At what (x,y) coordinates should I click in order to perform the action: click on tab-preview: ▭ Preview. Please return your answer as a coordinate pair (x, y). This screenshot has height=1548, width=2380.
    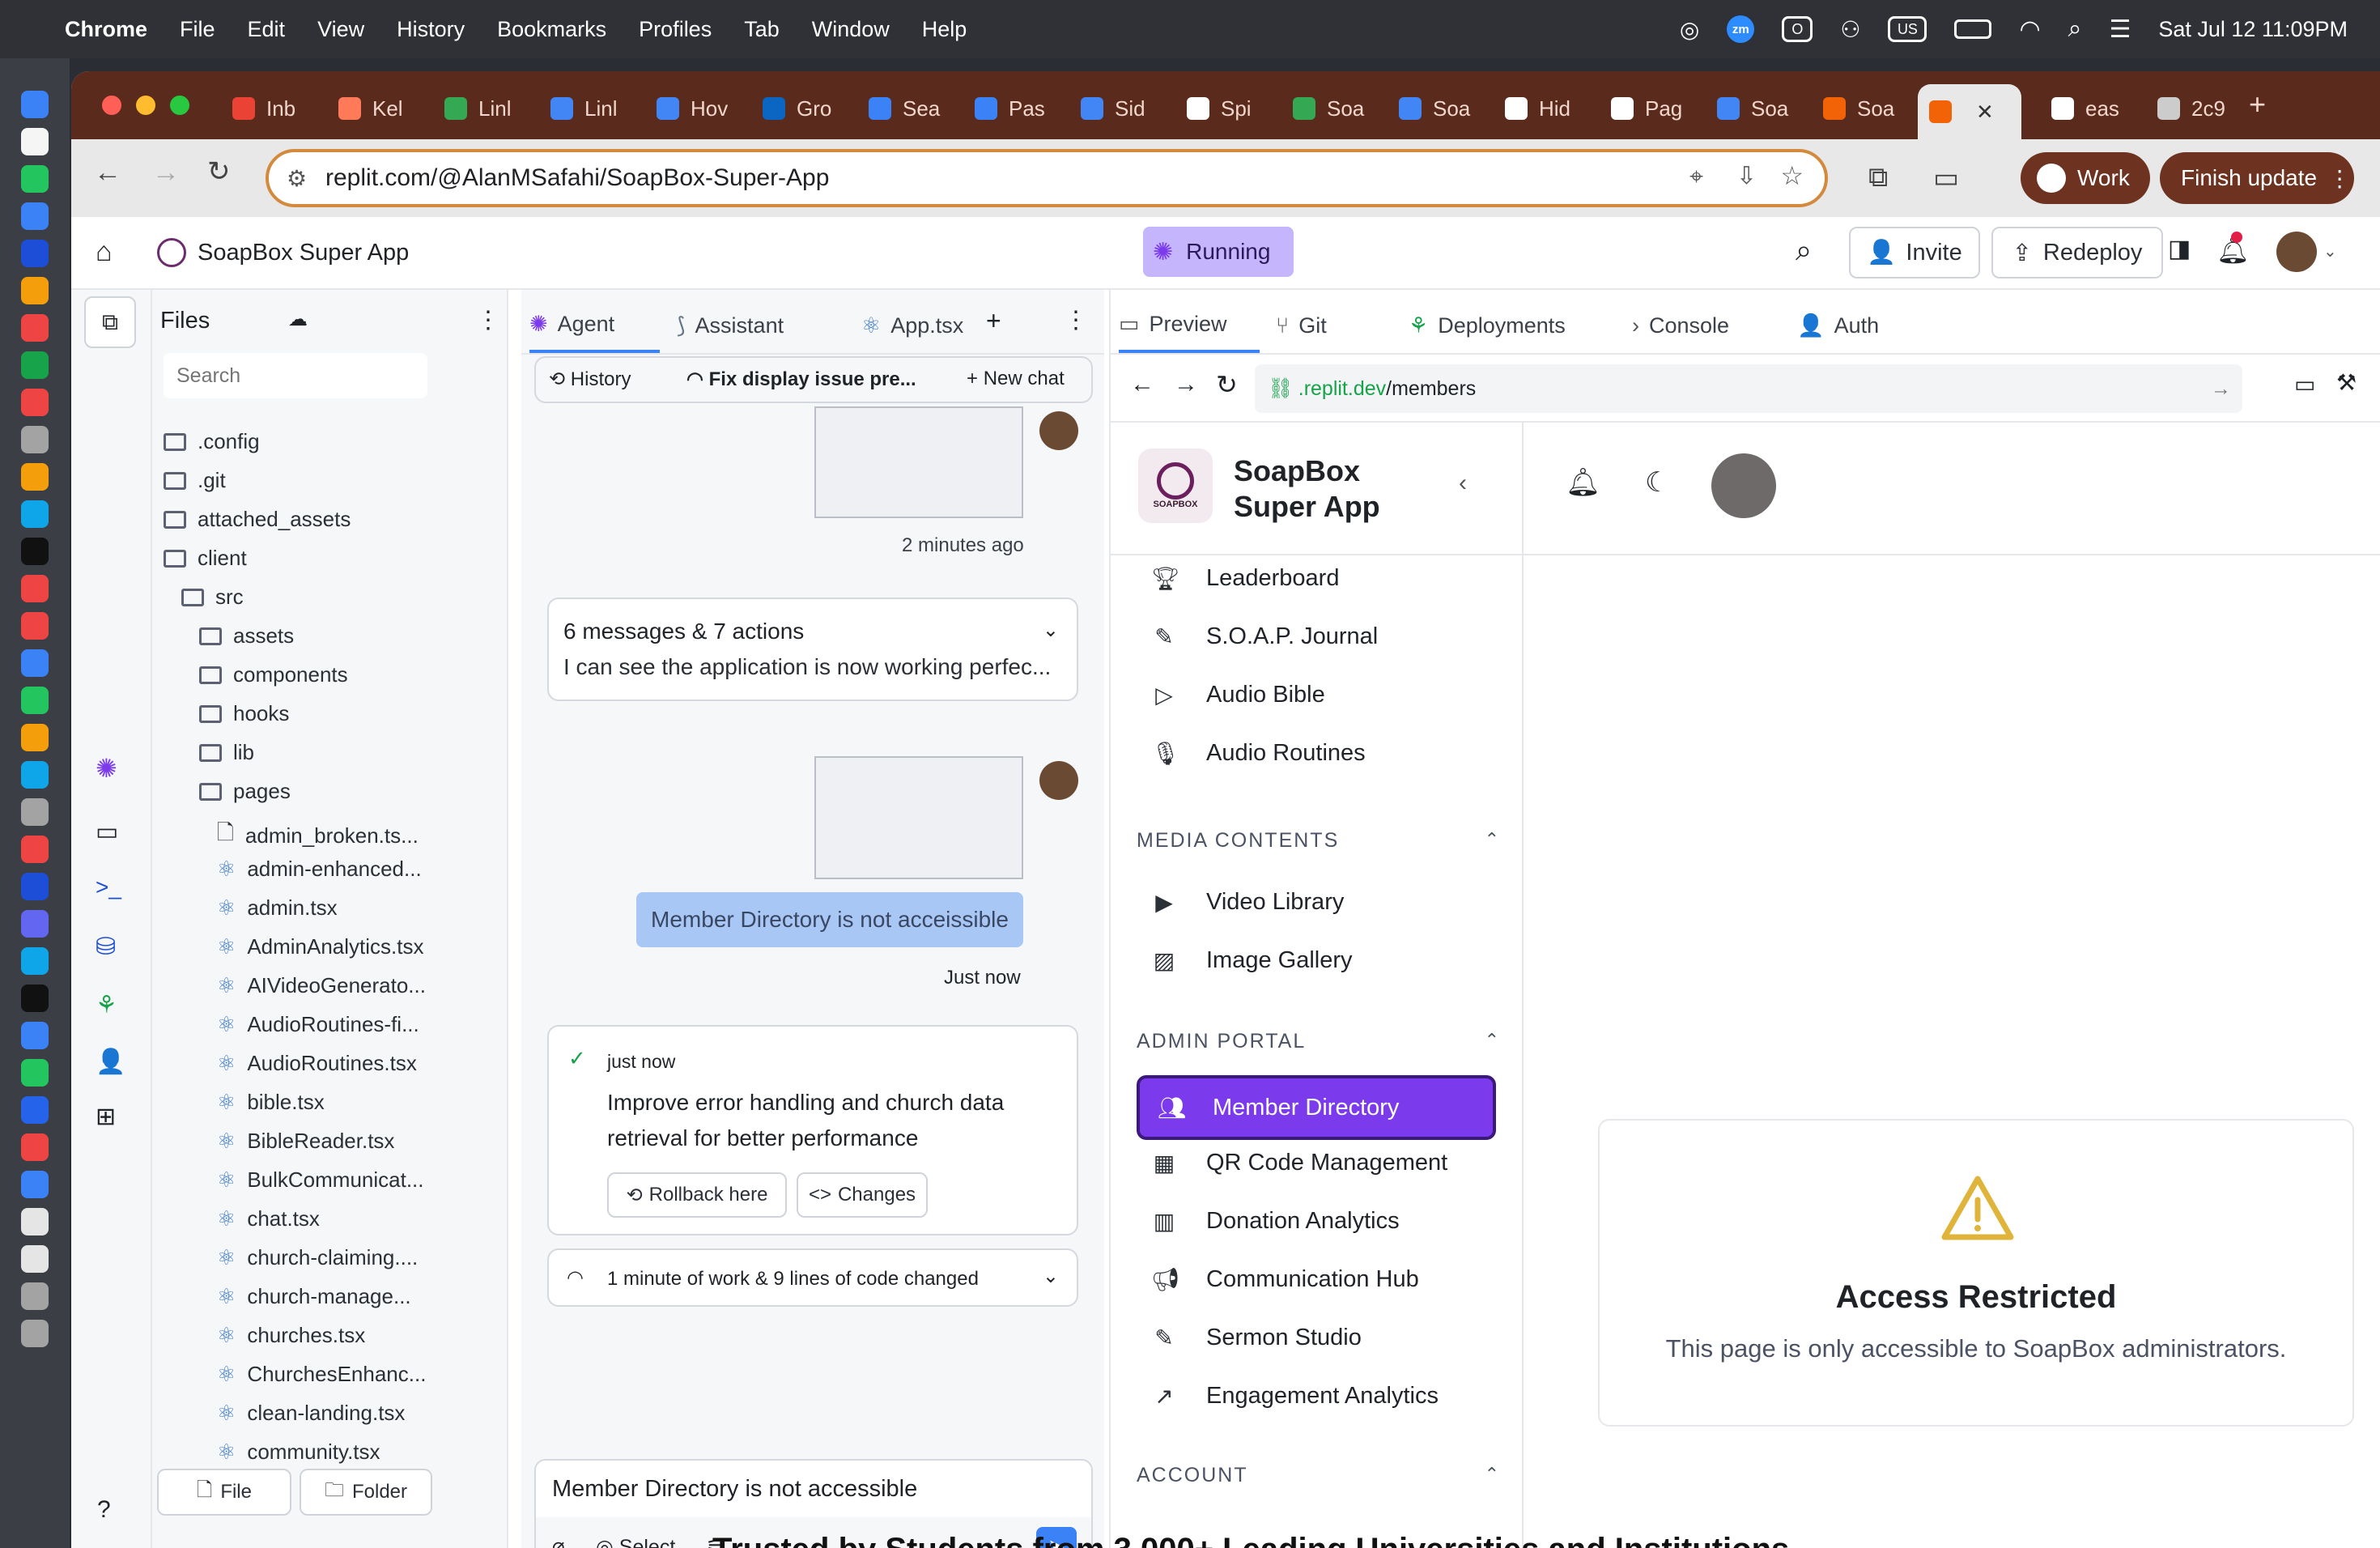
    Looking at the image, I should click on (1189, 325).